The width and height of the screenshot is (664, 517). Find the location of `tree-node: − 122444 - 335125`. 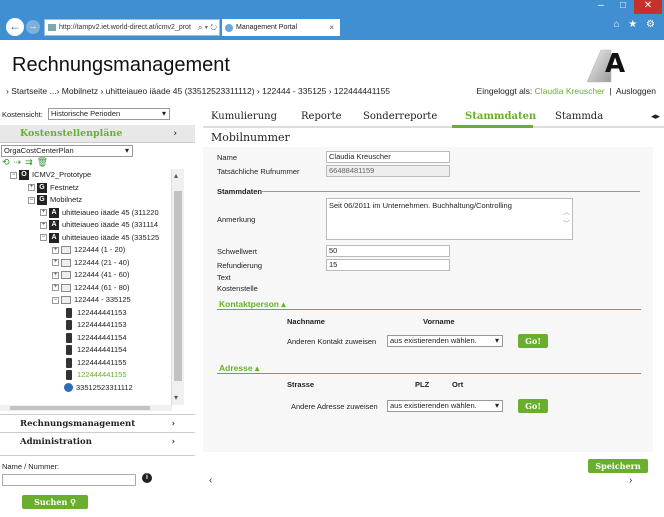

tree-node: − 122444 - 335125 is located at coordinates (91, 300).